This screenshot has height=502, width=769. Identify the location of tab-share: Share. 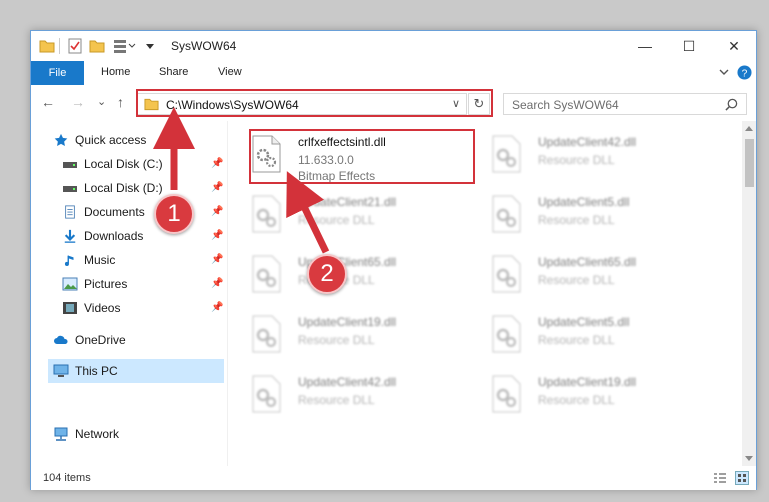
(173, 72).